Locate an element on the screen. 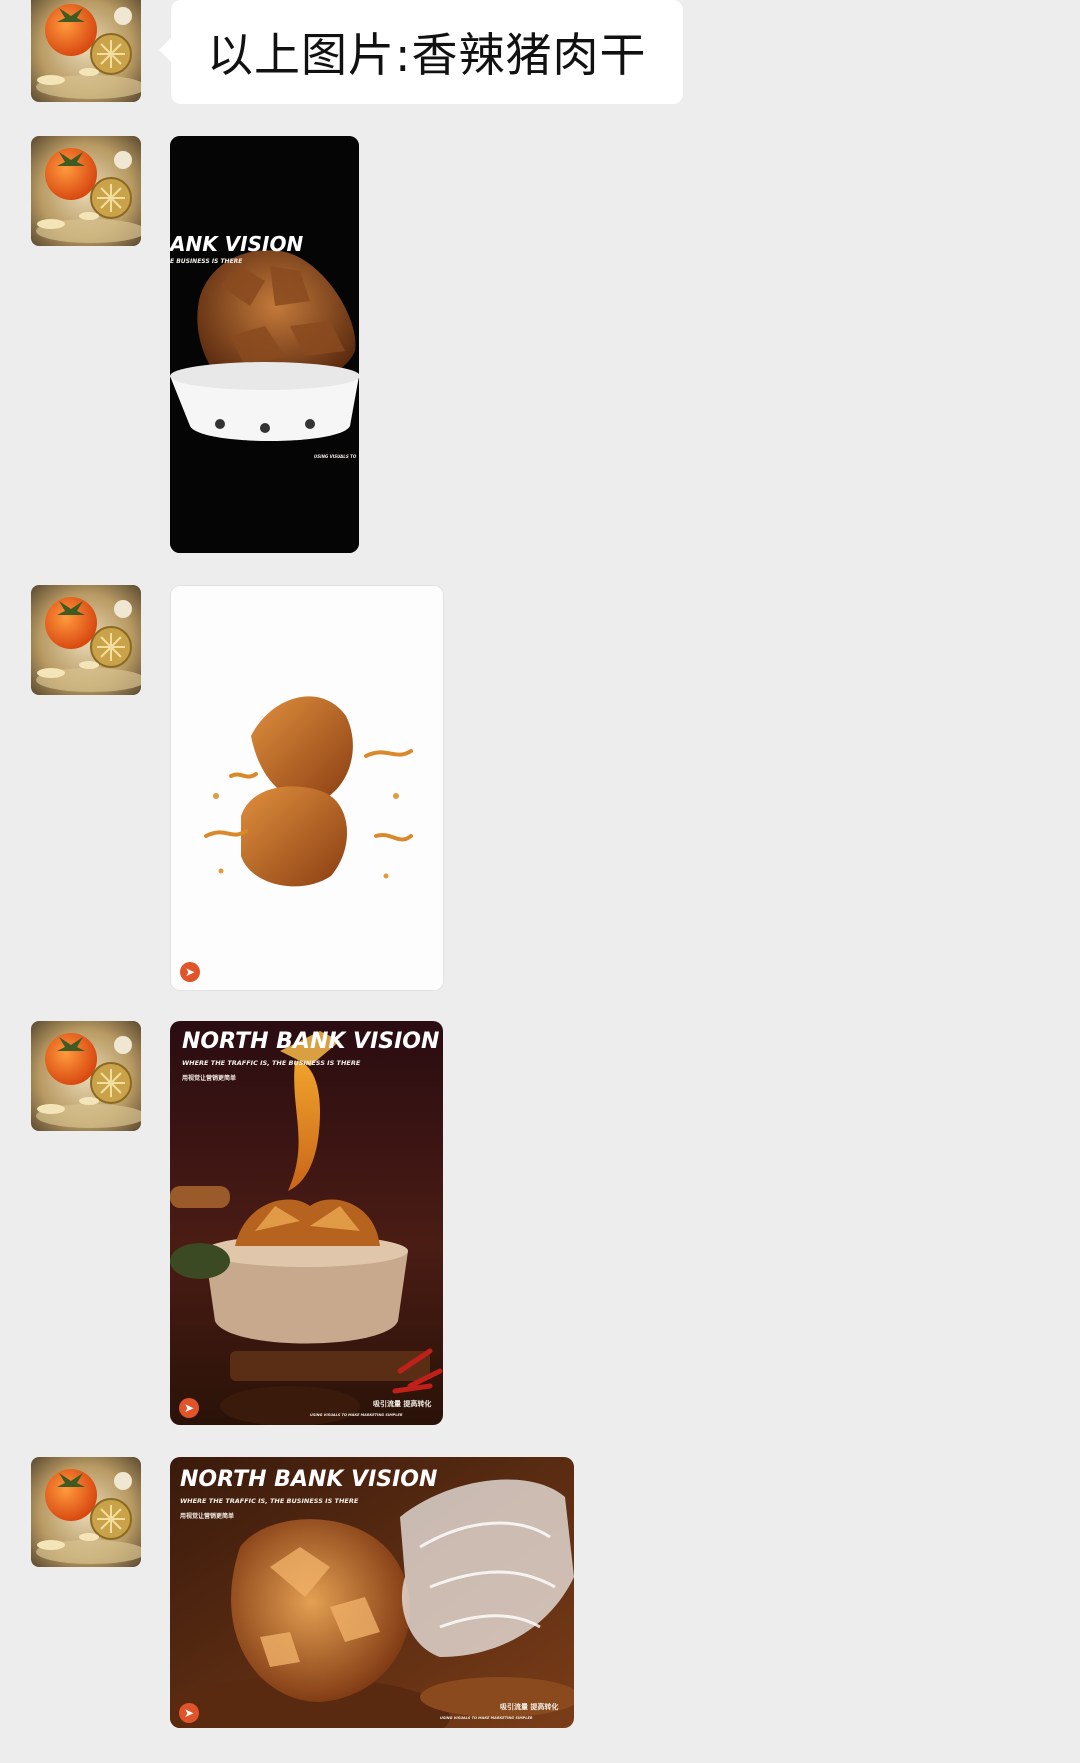  message-text: 以上图片:香辣猪肉干 is located at coordinates (427, 55).